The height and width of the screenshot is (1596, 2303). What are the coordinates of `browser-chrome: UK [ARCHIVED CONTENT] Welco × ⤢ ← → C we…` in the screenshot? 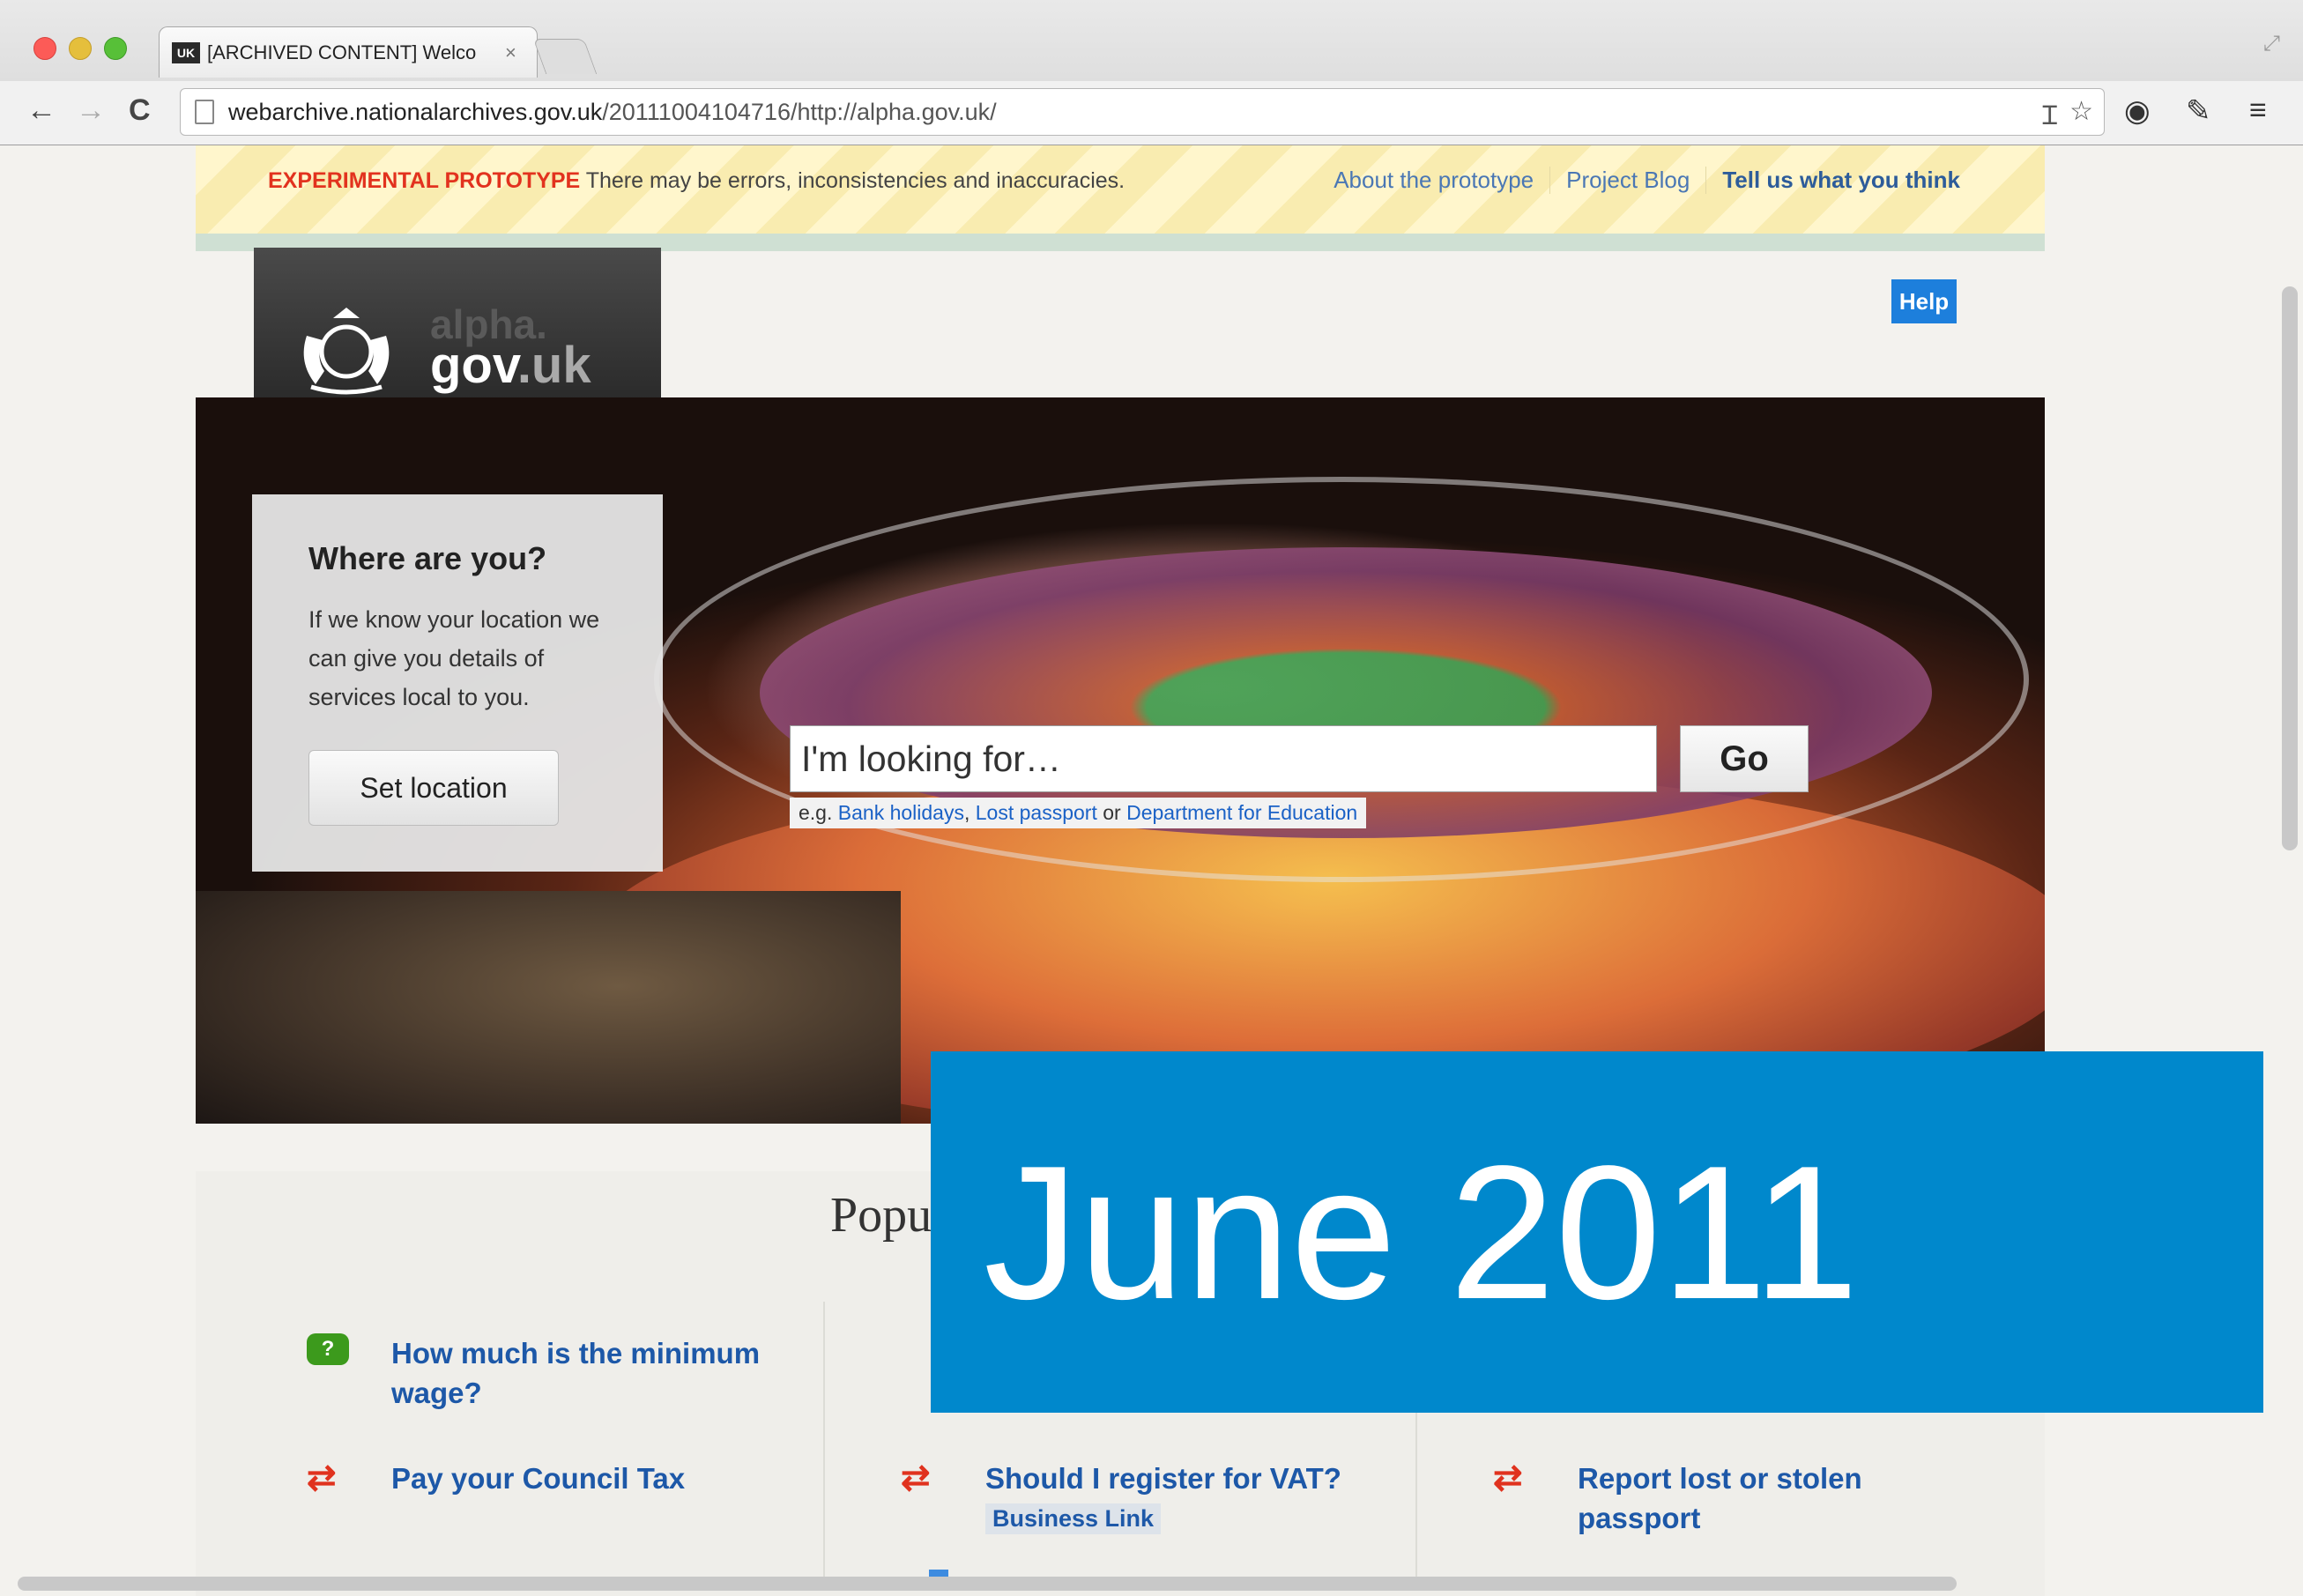 It's located at (1151, 72).